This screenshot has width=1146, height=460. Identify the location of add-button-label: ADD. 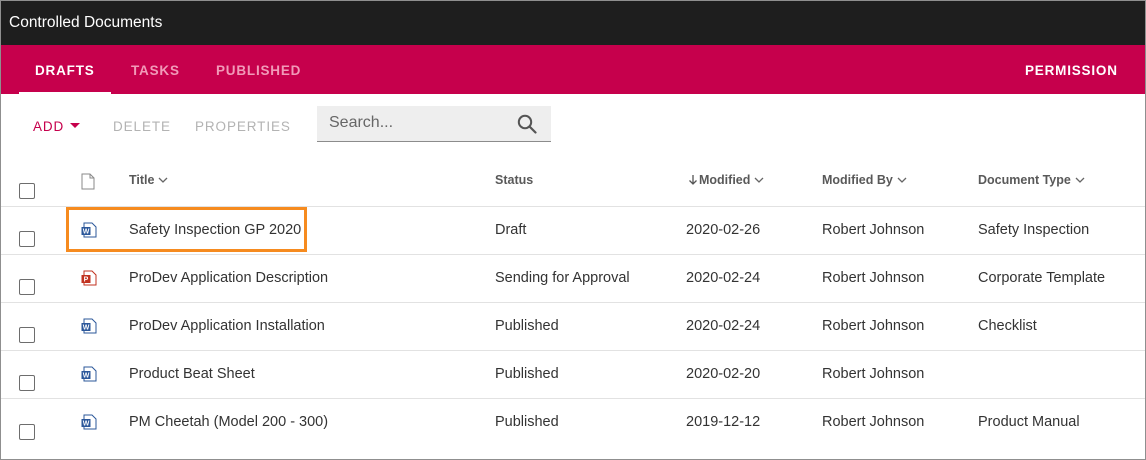
(49, 126).